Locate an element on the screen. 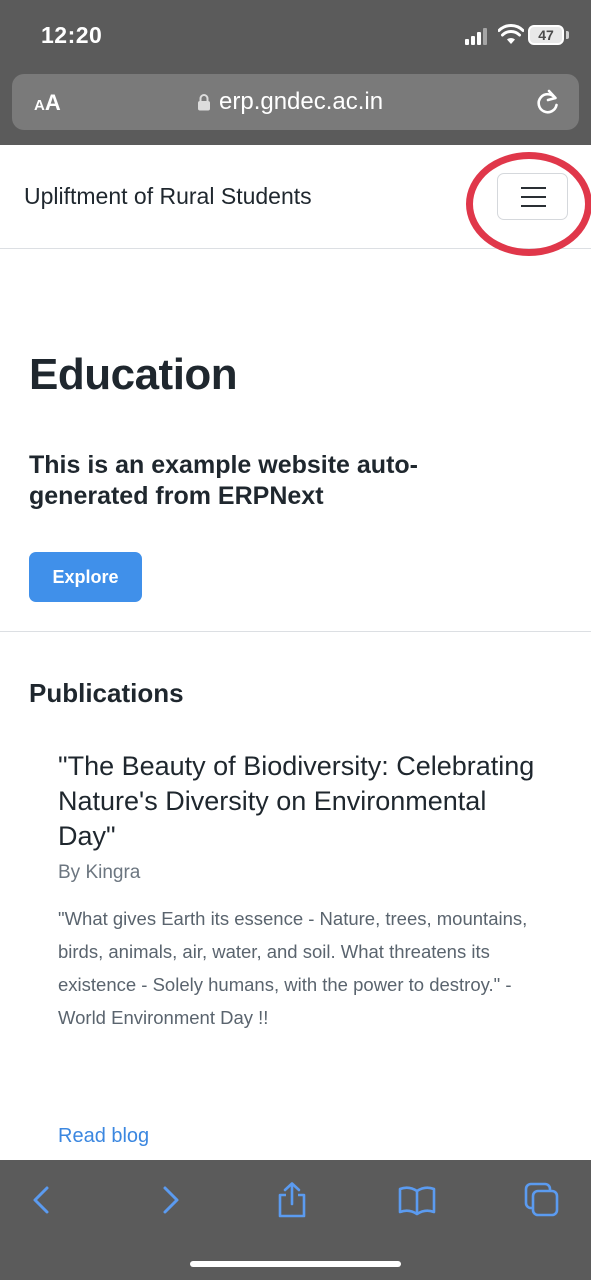  site-navbar: Upliftment of Rural Students is located at coordinates (295, 197).